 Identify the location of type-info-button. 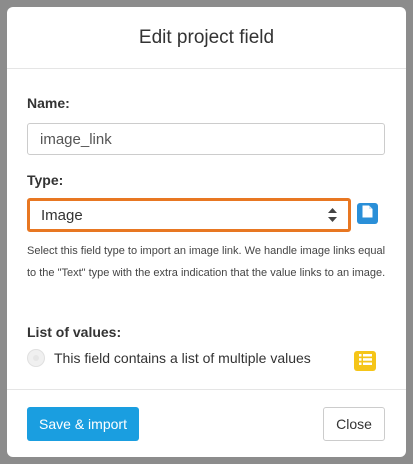
(367, 213).